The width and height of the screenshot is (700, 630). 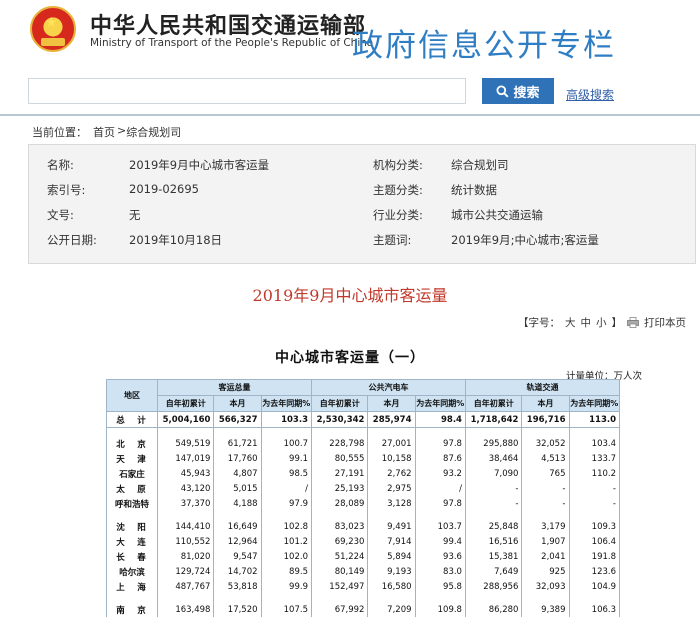 What do you see at coordinates (570, 322) in the screenshot?
I see `font-size-large-button: 大` at bounding box center [570, 322].